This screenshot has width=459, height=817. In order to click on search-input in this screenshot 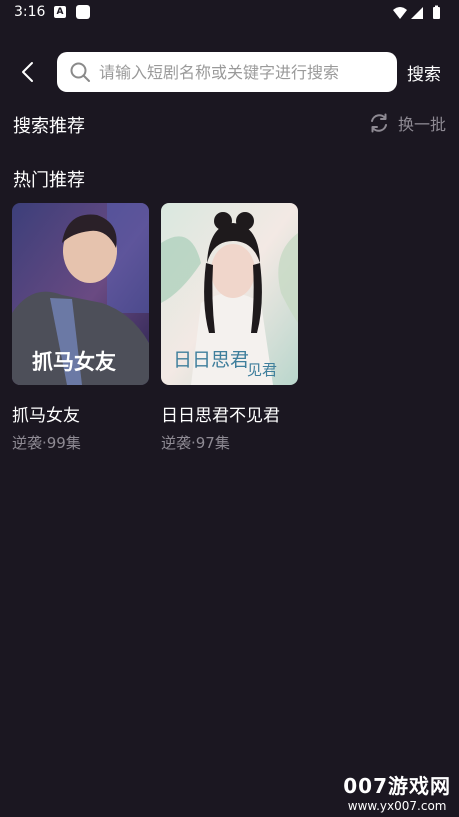, I will do `click(244, 72)`.